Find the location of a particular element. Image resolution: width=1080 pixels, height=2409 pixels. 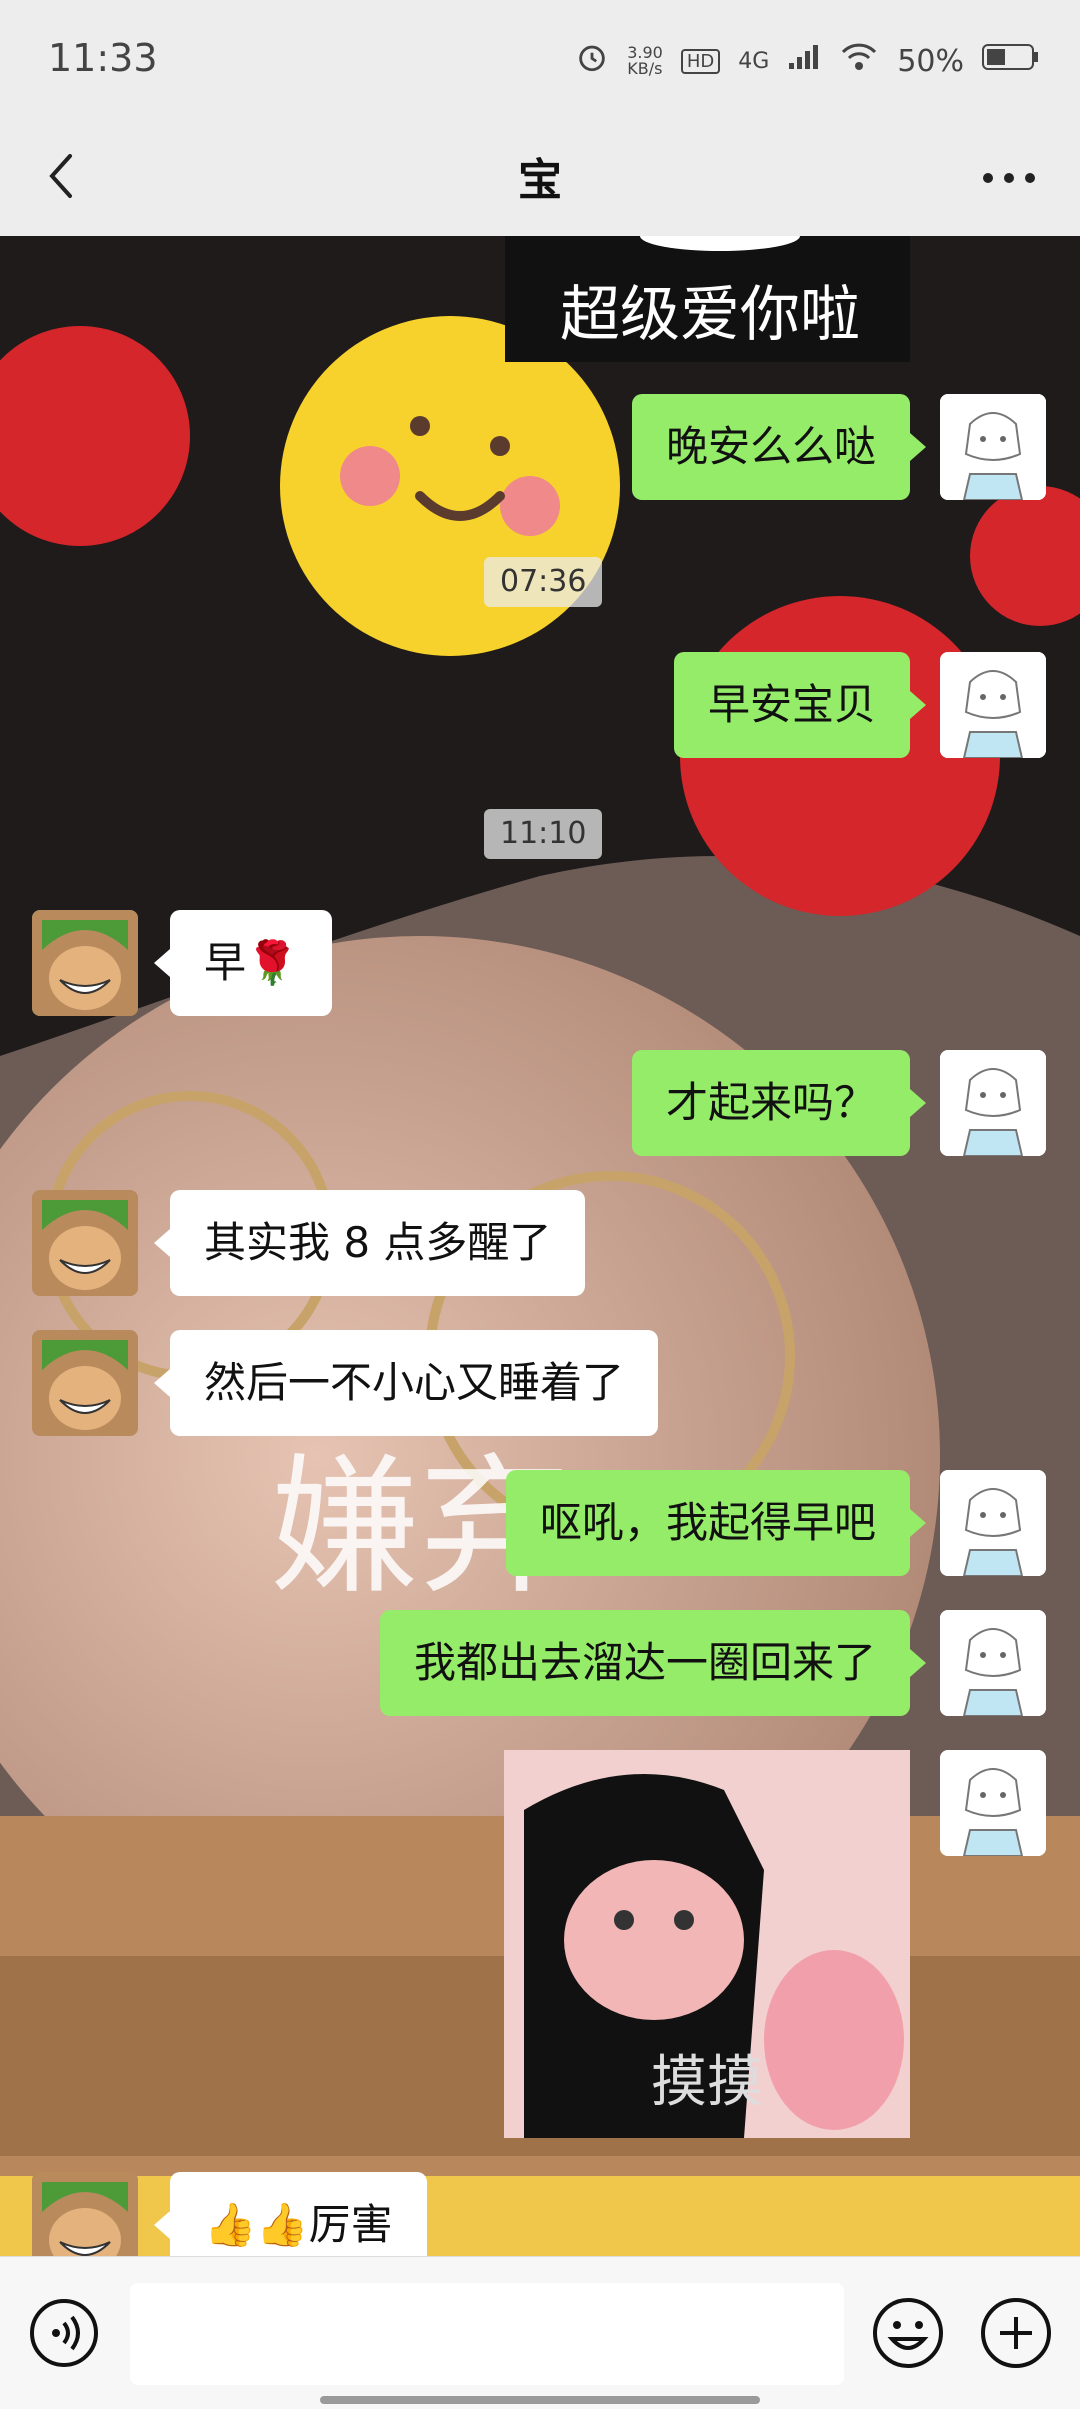

message-input is located at coordinates (487, 2334).